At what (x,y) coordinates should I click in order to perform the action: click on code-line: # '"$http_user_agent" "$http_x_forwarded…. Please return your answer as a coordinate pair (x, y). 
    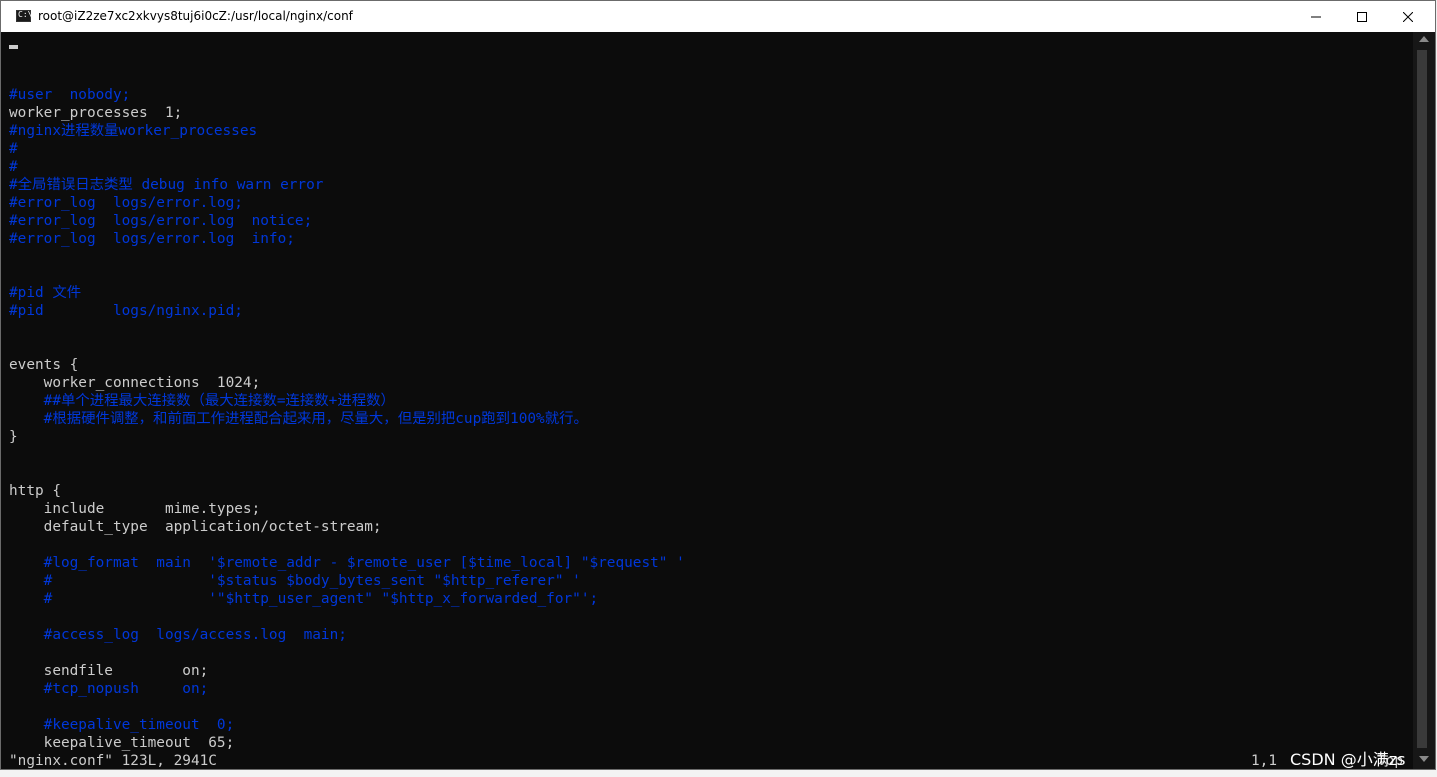
    Looking at the image, I should click on (304, 599).